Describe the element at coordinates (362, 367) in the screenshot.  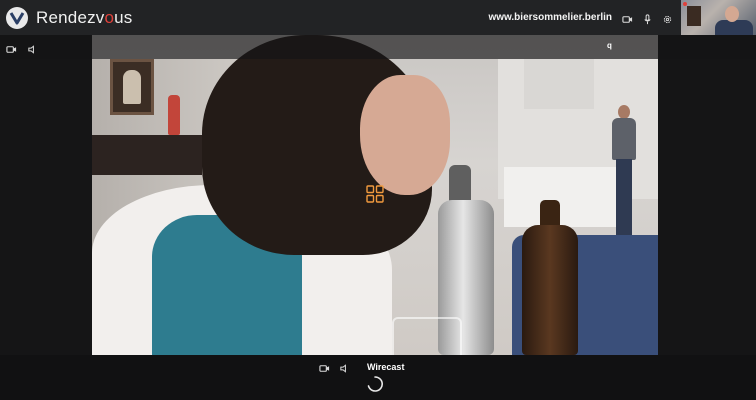
I see `camera-source-row: Wirecast` at that location.